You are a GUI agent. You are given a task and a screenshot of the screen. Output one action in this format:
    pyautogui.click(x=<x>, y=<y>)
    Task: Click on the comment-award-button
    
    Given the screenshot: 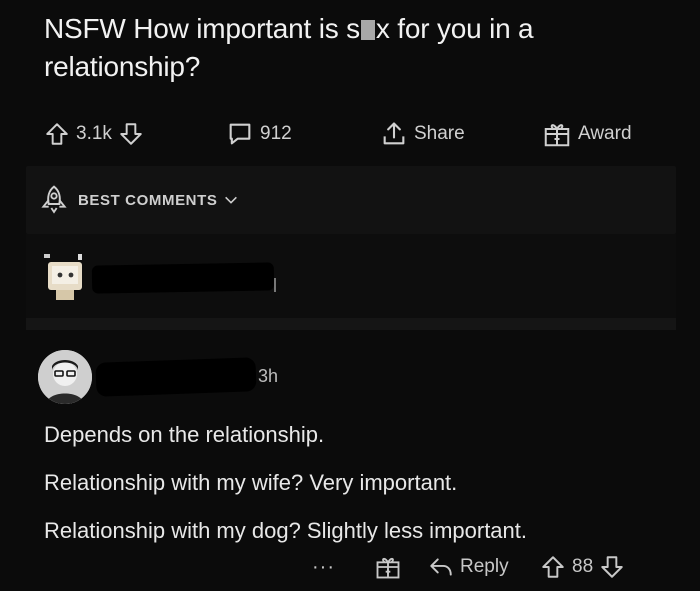 What is the action you would take?
    pyautogui.click(x=388, y=567)
    